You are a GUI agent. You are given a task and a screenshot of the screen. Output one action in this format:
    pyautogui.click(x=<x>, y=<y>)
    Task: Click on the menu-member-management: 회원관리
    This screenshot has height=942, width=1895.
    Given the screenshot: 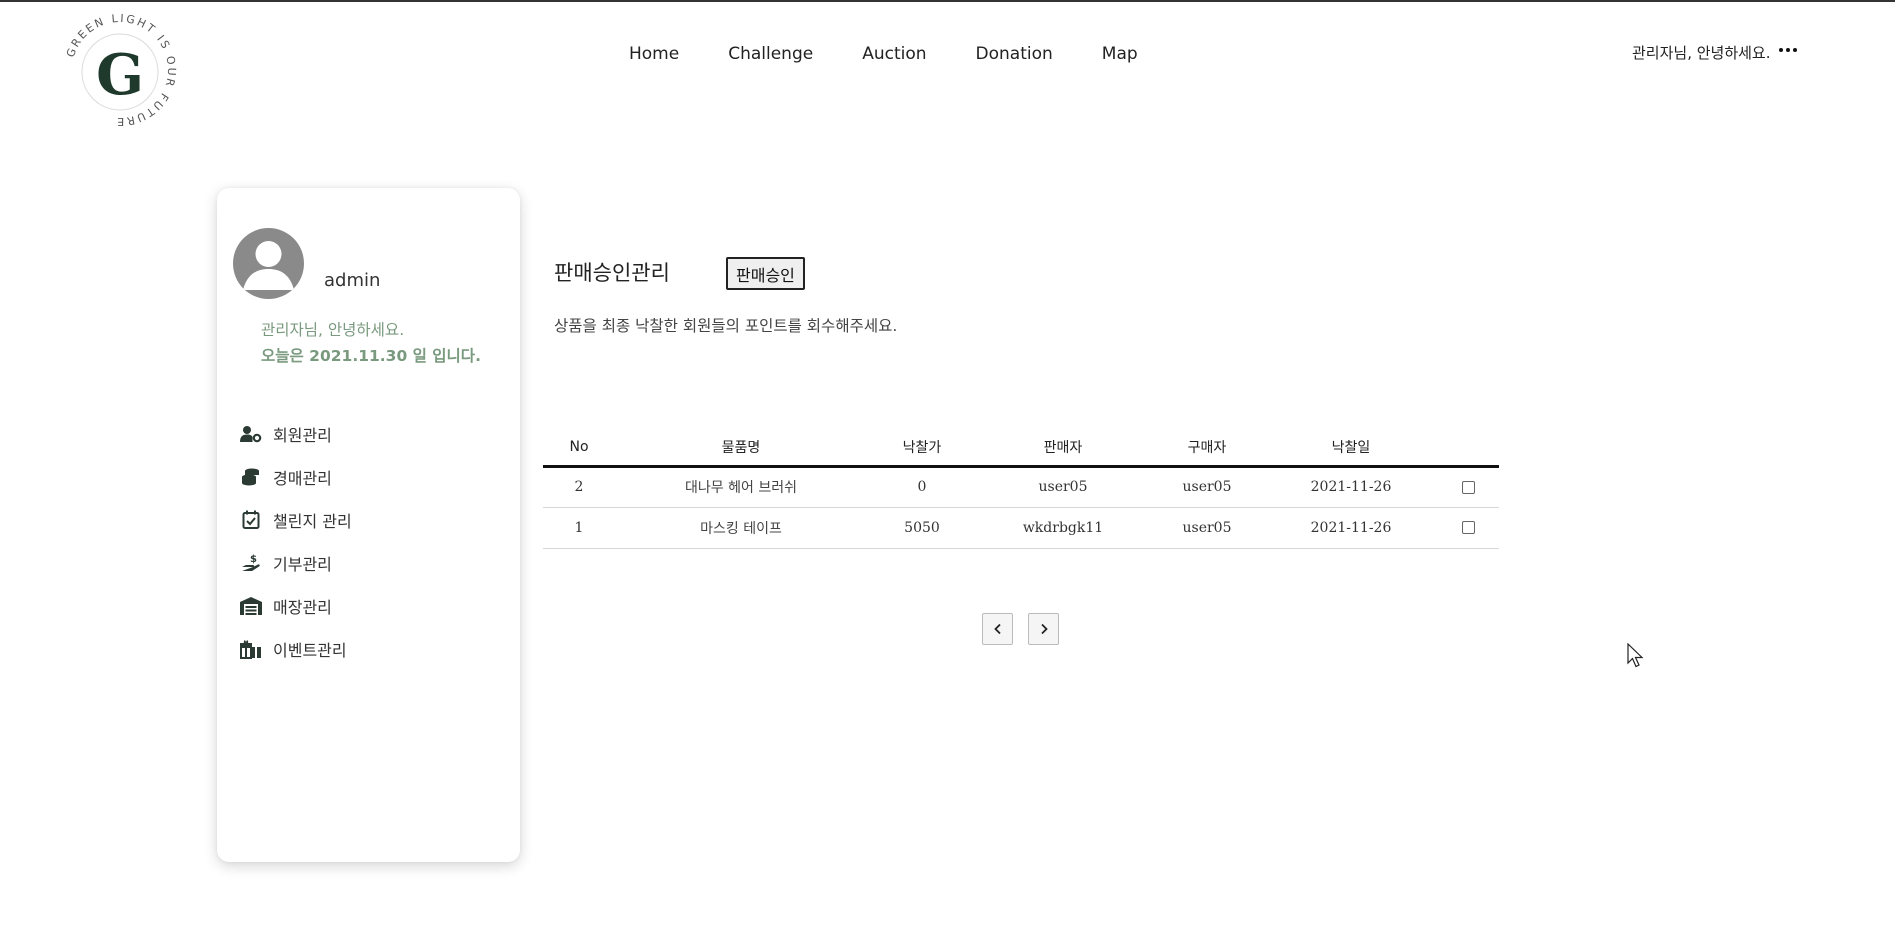 What is the action you would take?
    pyautogui.click(x=295, y=433)
    